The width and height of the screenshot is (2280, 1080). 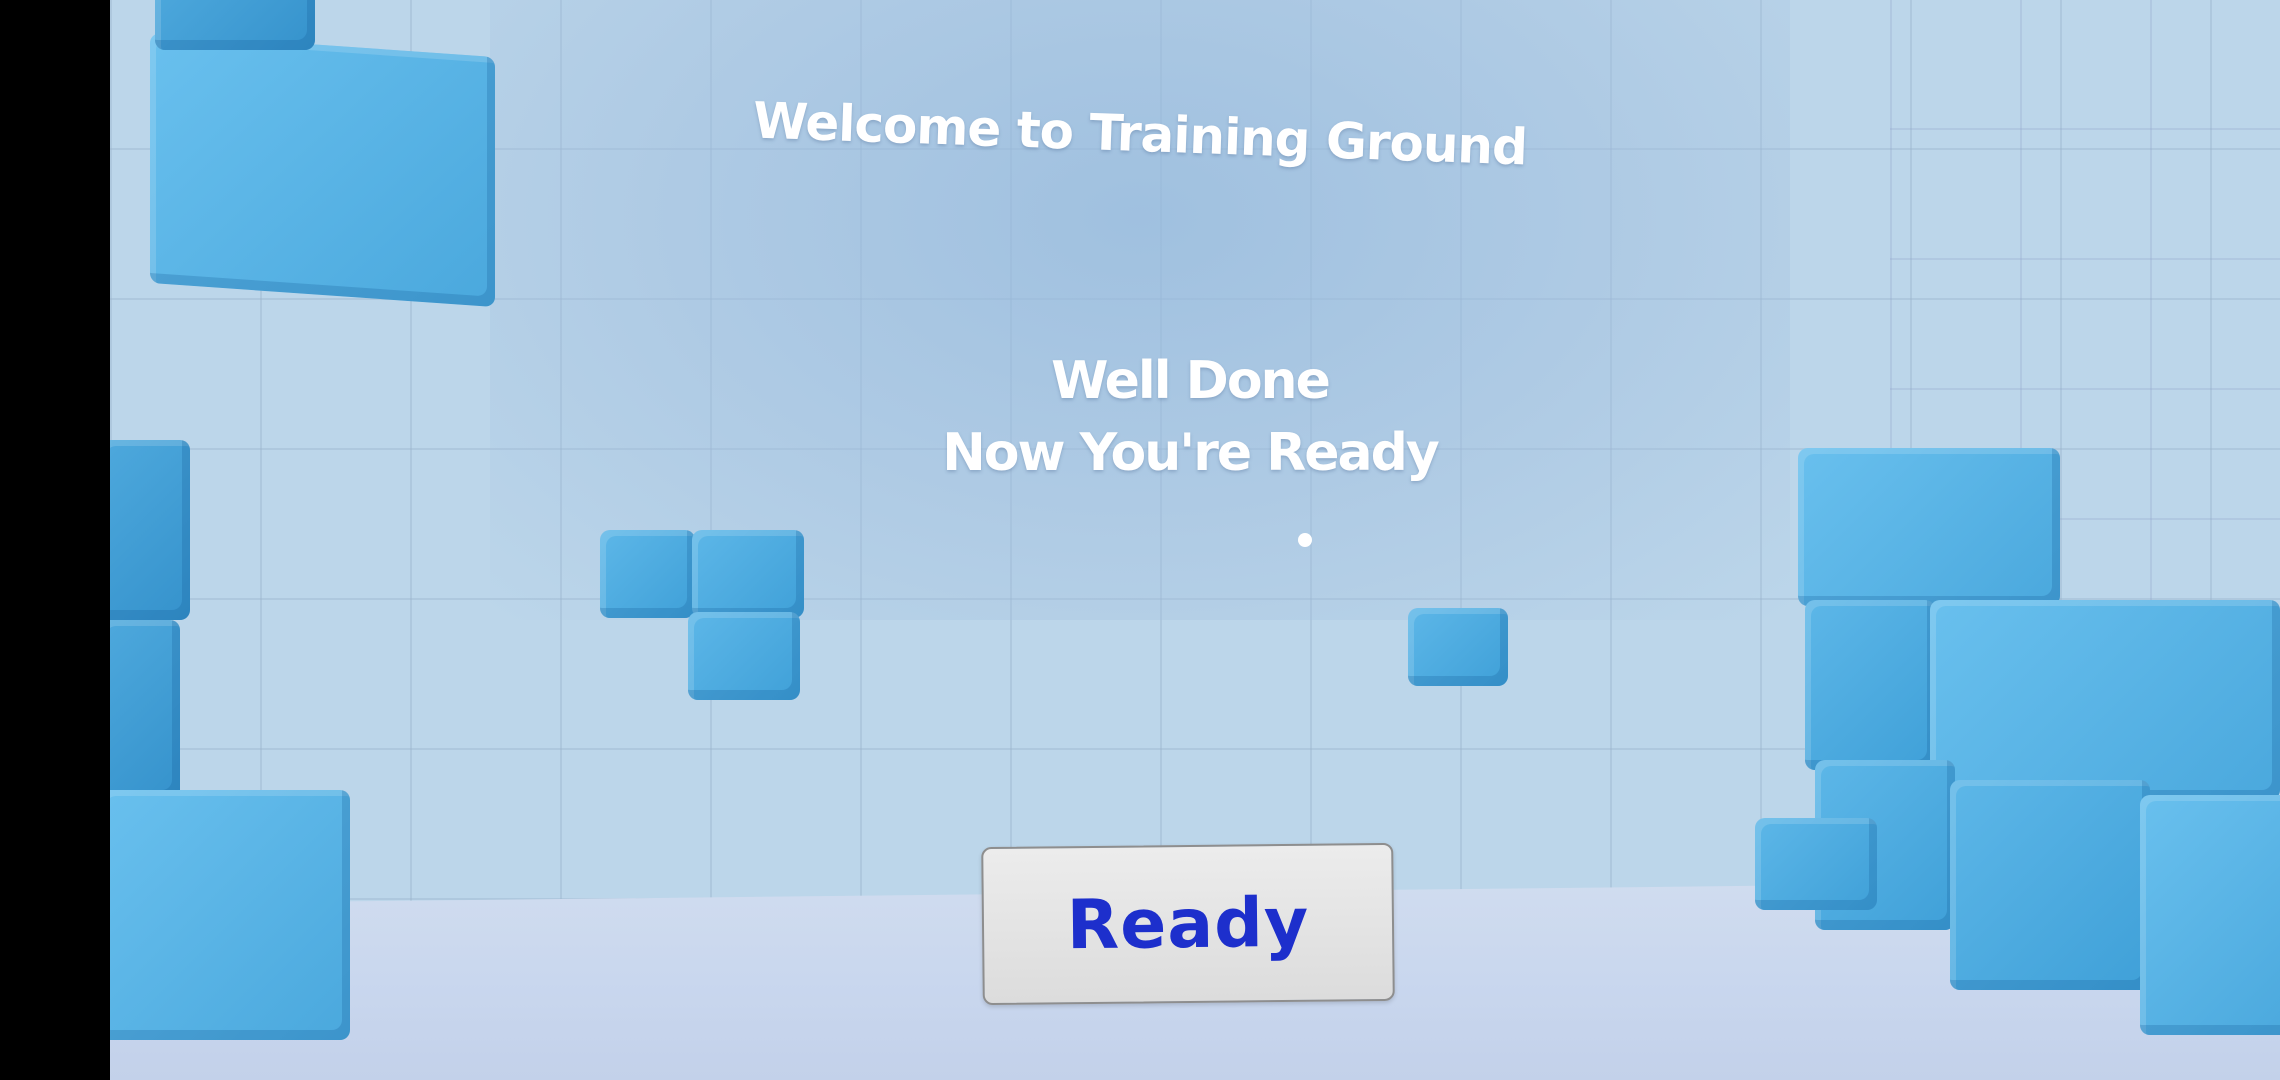 I want to click on ready-button-label: Ready, so click(x=1188, y=924).